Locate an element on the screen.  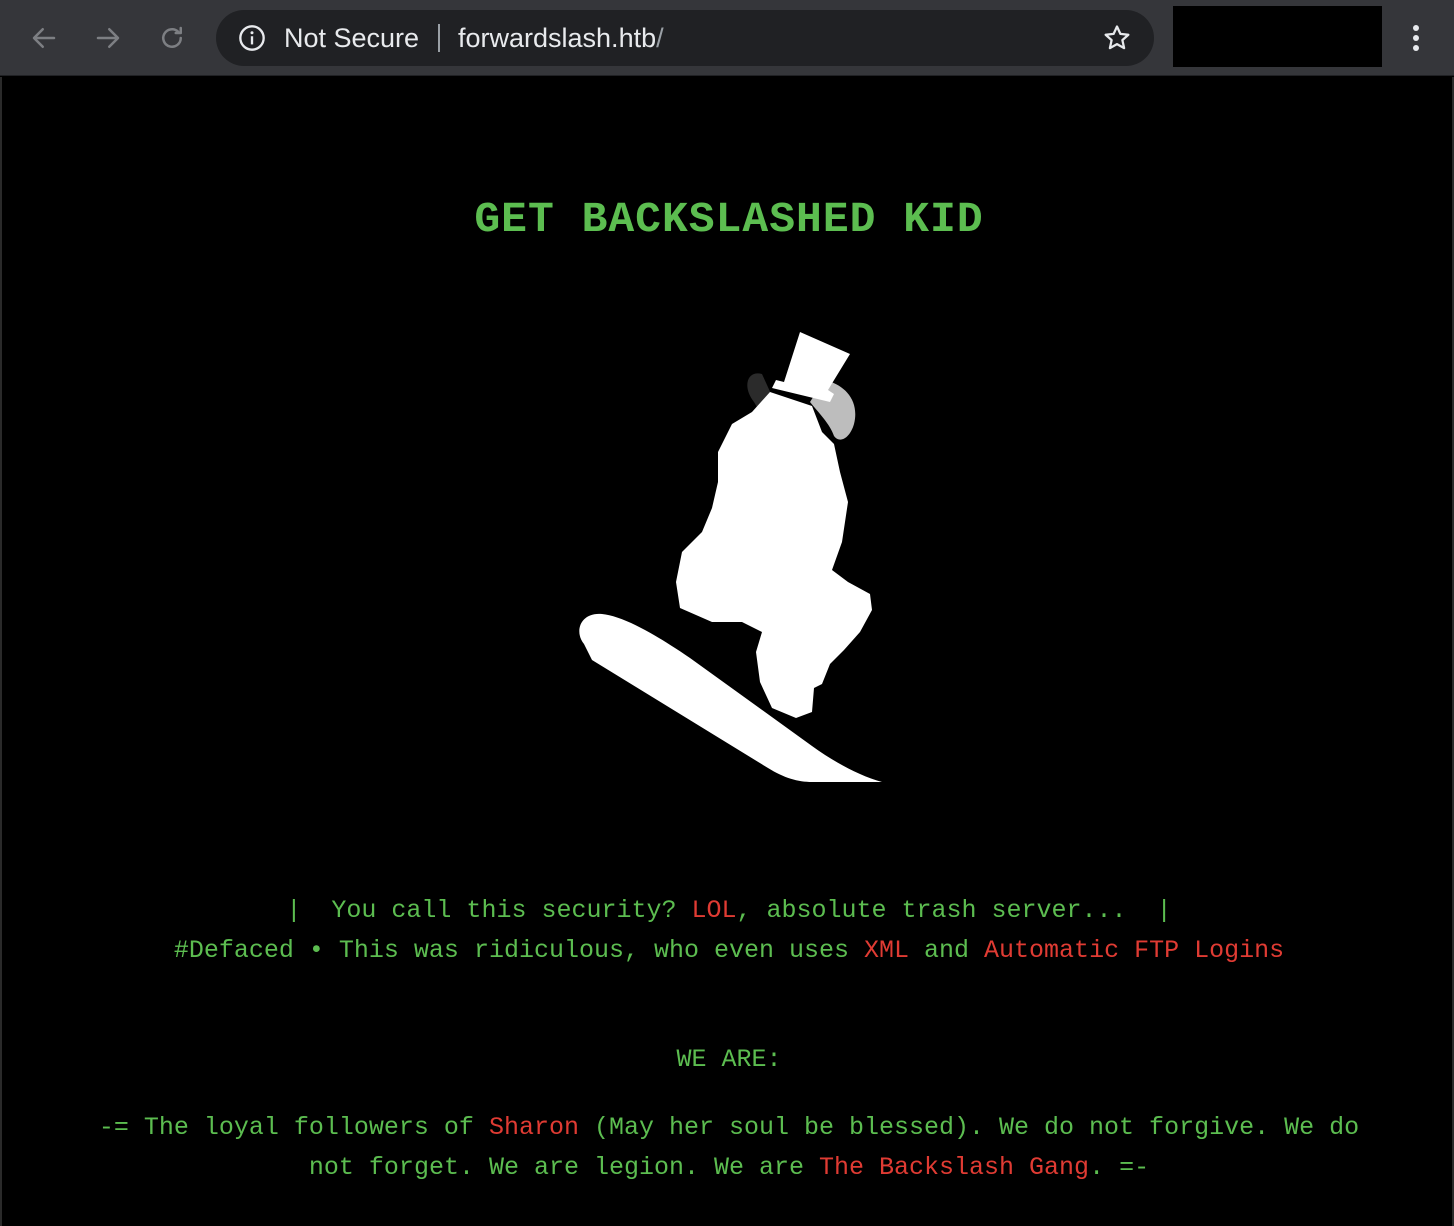
line2-red-ftp: Automatic FTP Logins is located at coordinates (1134, 950).